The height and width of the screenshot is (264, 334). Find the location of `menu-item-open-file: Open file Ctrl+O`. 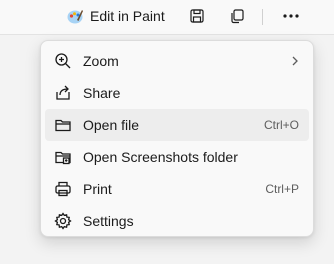

menu-item-open-file: Open file Ctrl+O is located at coordinates (177, 125).